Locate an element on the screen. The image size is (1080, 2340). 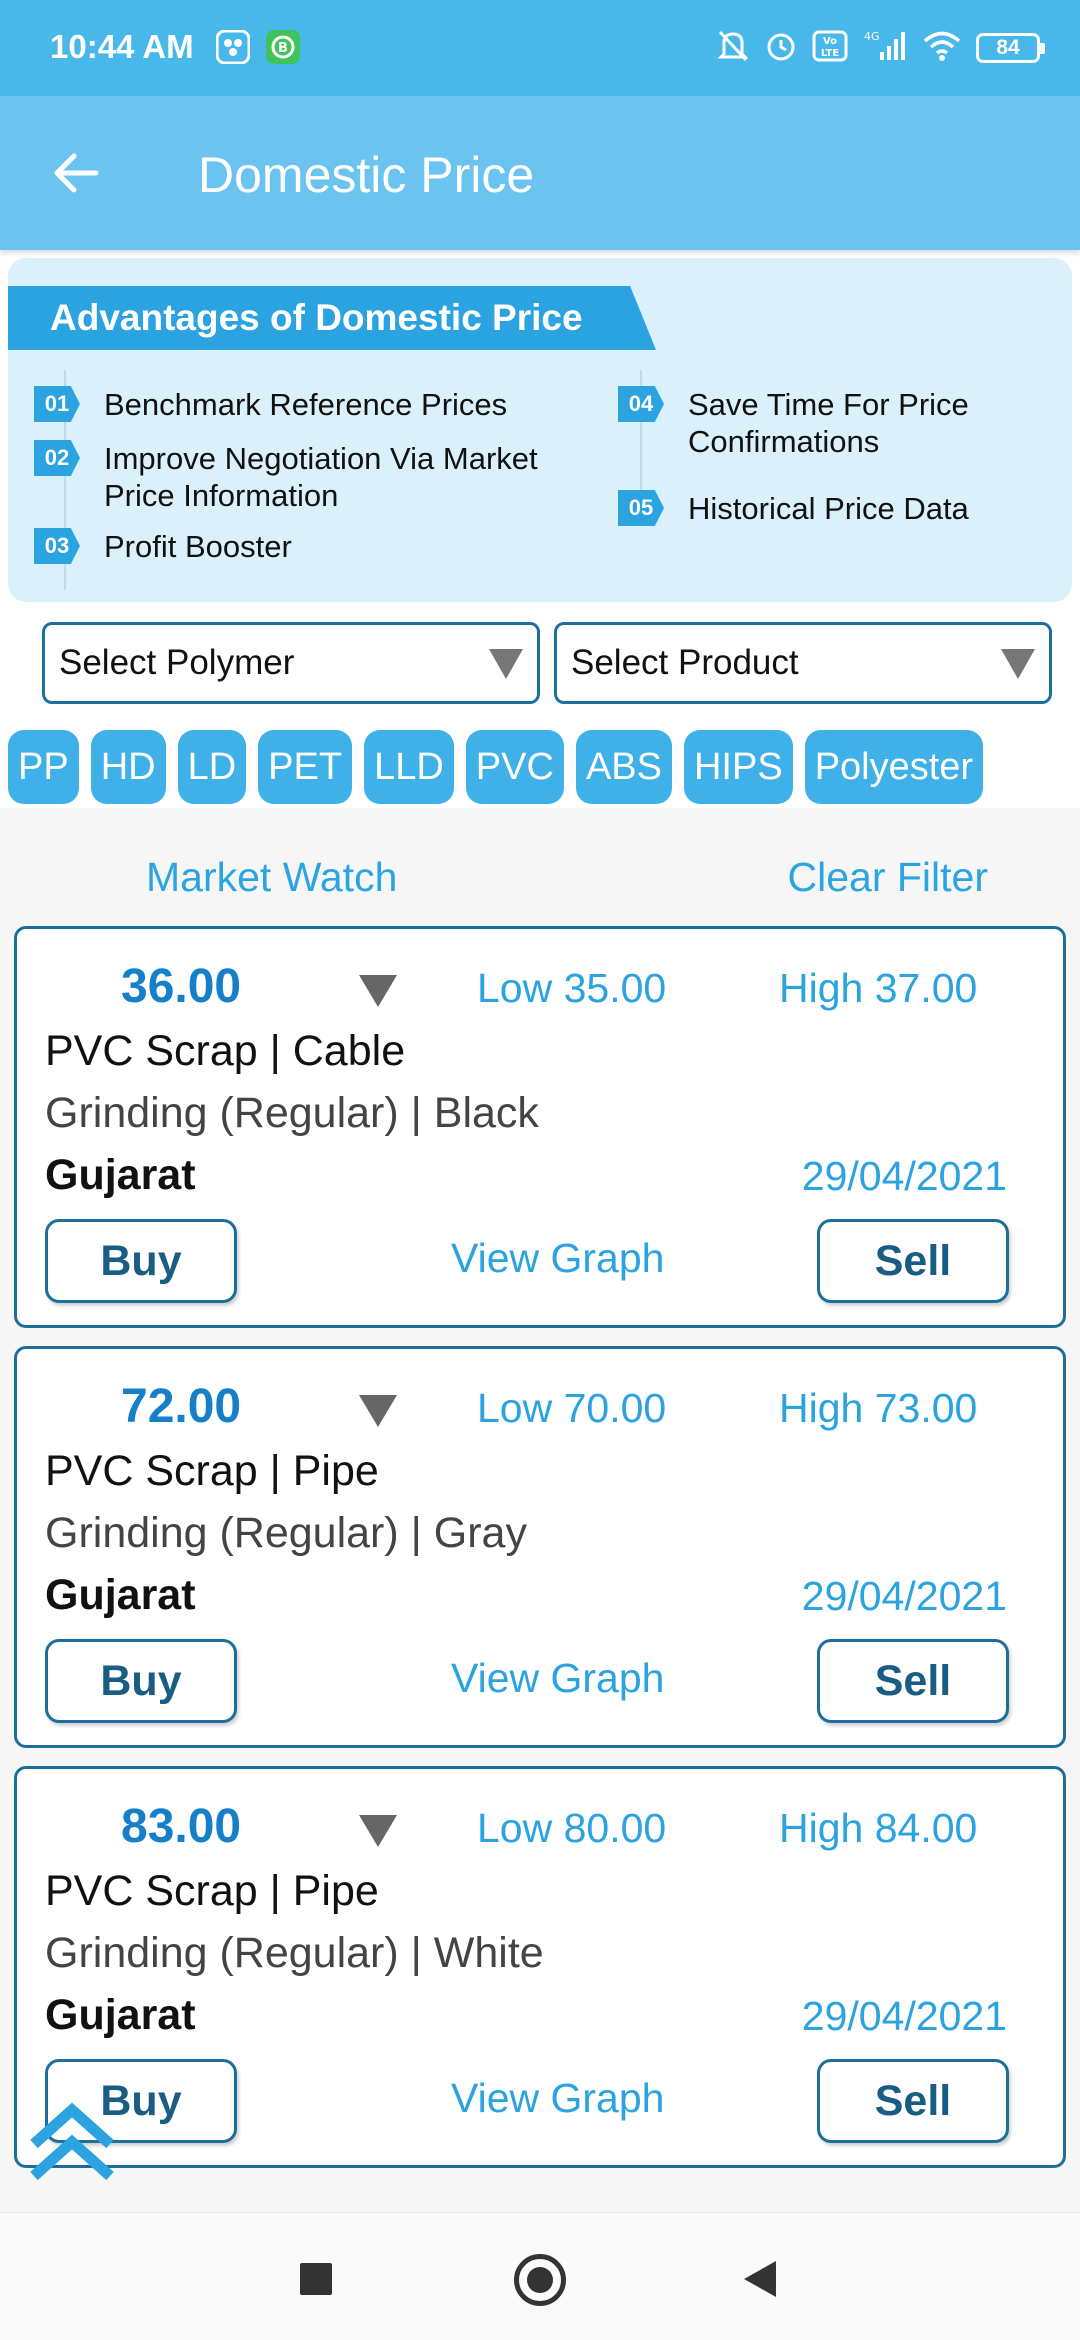
svg-text: B is located at coordinates (283, 48).